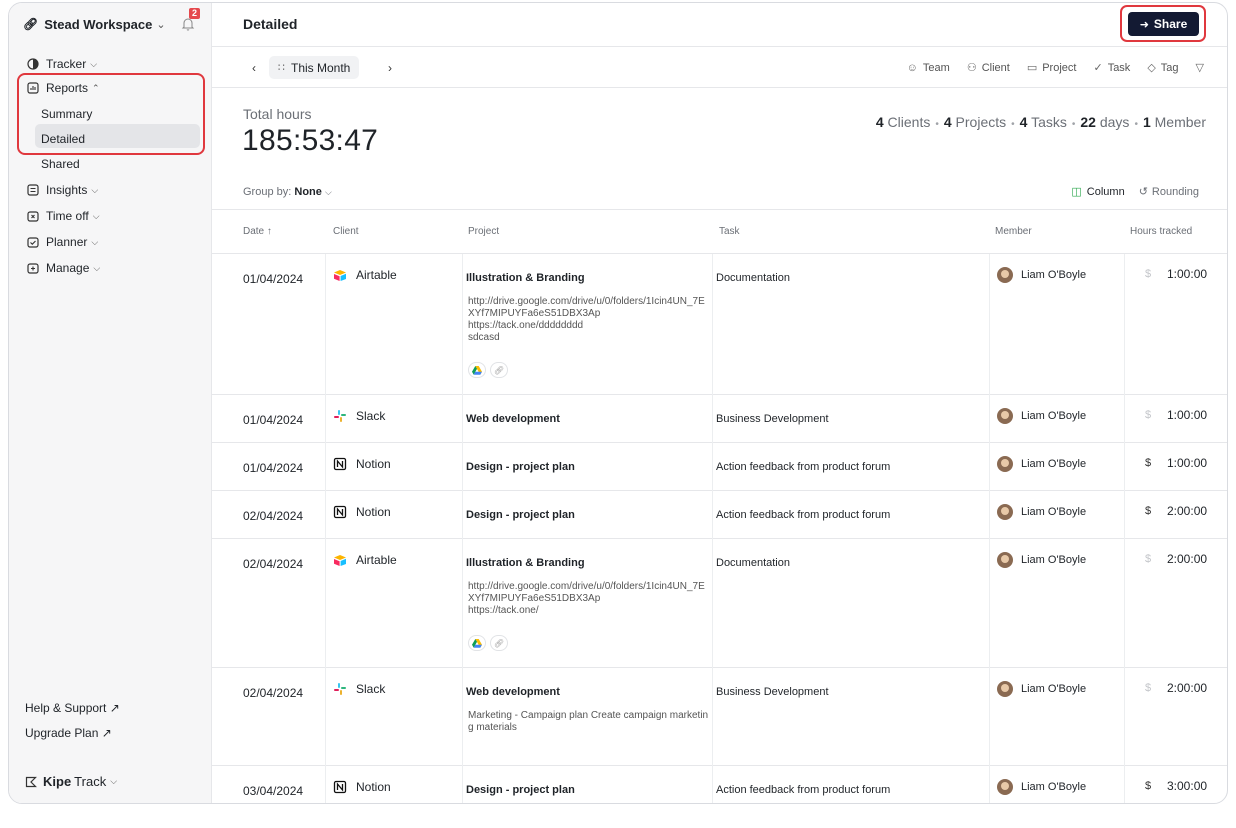 Image resolution: width=1236 pixels, height=828 pixels. I want to click on workspace-switcher: 🔗︎ Stead Workspace ⌄, so click(94, 24).